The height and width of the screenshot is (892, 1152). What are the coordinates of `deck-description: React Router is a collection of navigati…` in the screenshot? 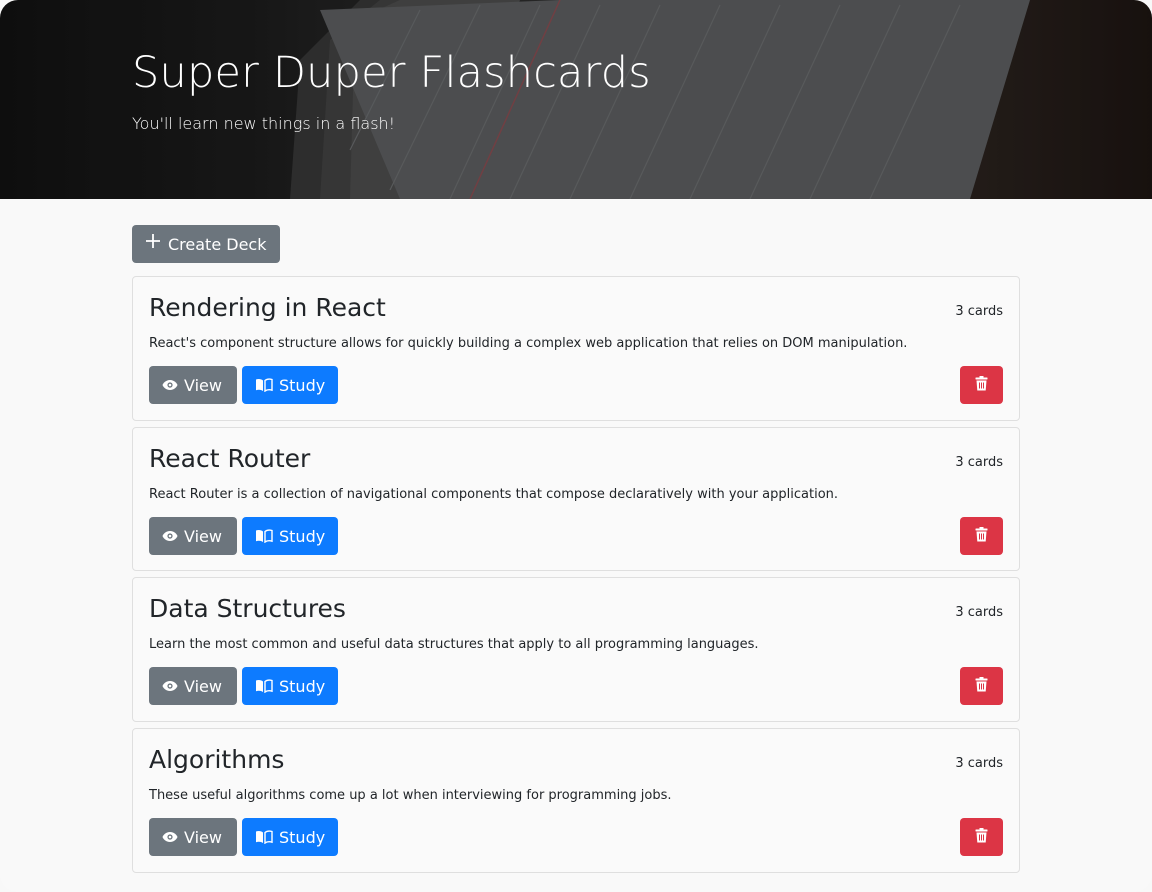 It's located at (494, 494).